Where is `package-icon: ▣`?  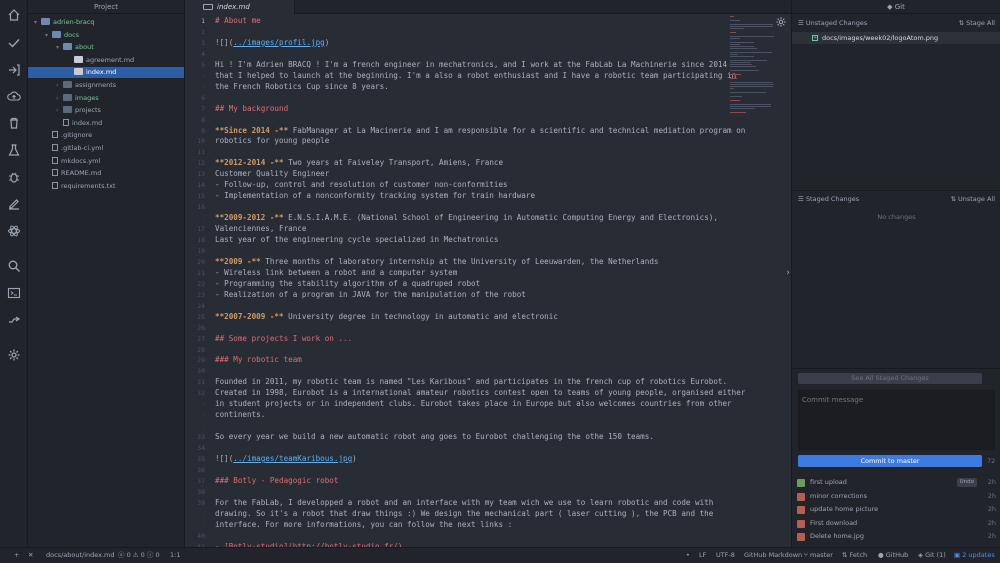
package-icon: ▣ is located at coordinates (958, 555).